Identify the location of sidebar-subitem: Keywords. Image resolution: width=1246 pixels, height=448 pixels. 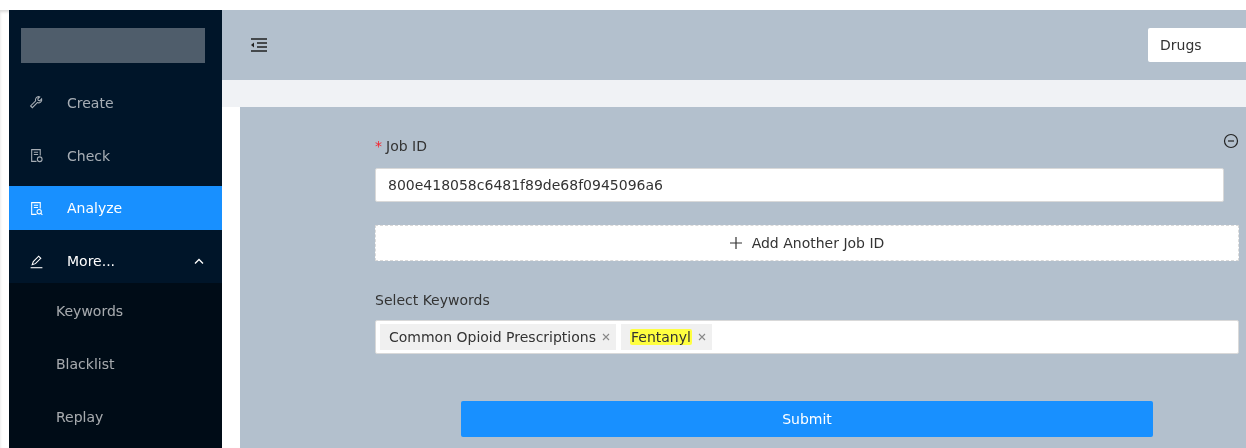
(115, 315).